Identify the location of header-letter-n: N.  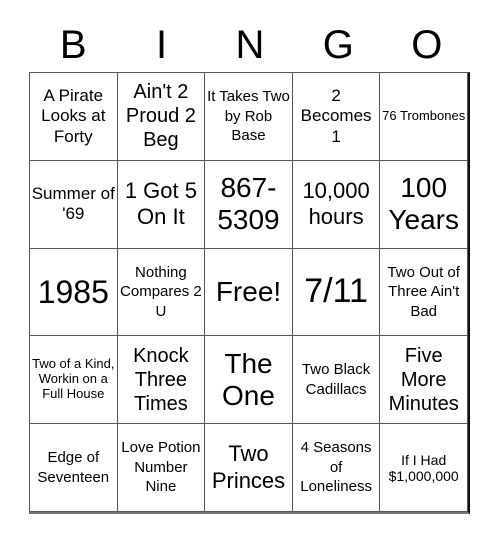
(250, 45).